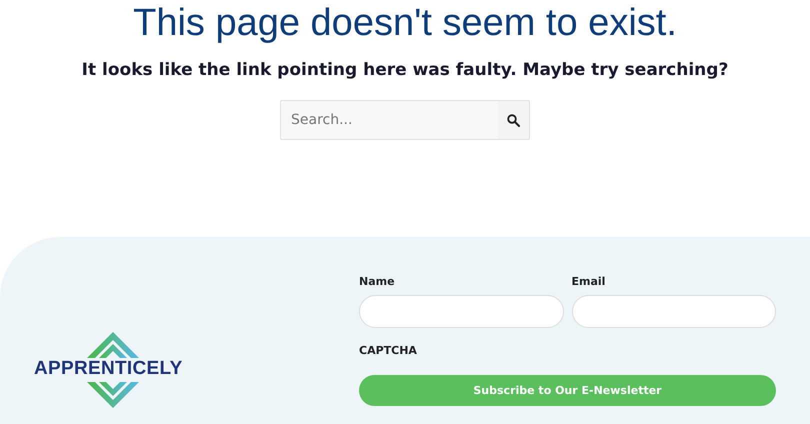 The width and height of the screenshot is (810, 424). Describe the element at coordinates (567, 390) in the screenshot. I see `subscribe-button: Subscribe to Our E-Newsletter` at that location.